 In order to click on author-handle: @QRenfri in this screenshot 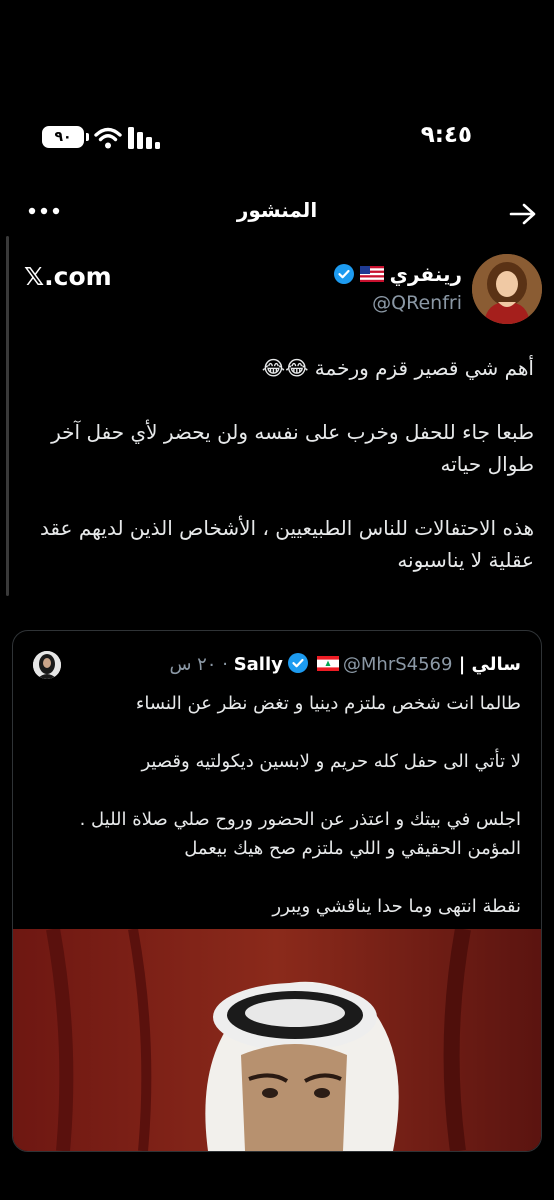, I will do `click(417, 303)`.